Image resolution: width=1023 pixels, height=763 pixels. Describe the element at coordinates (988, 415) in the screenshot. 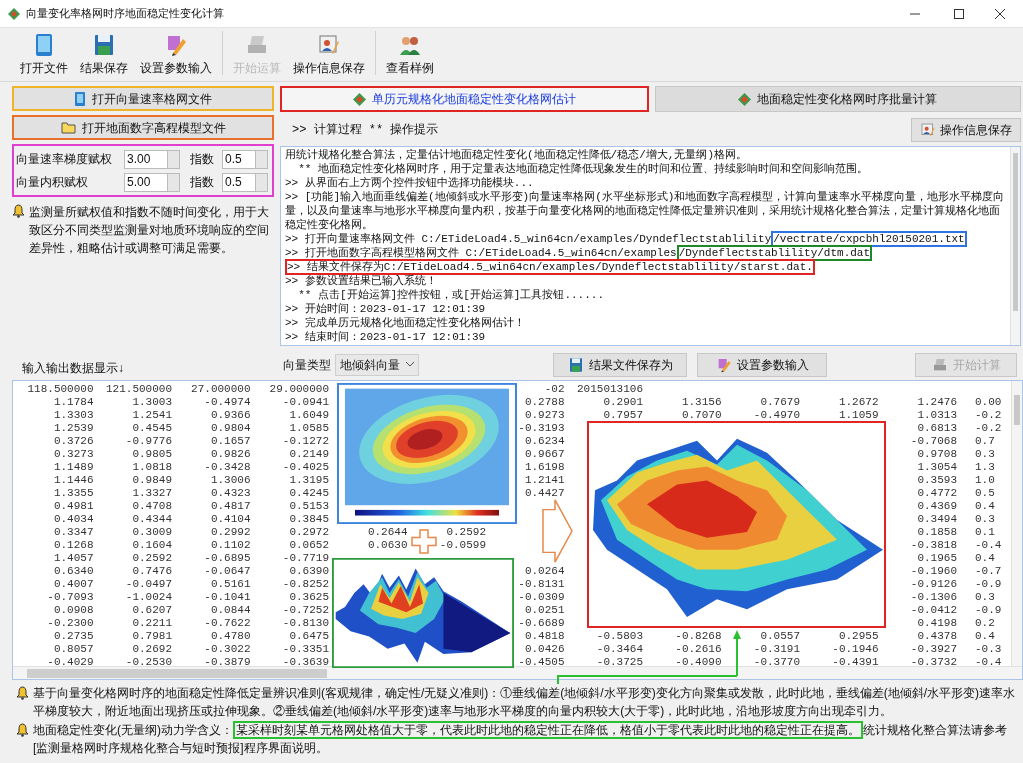

I see `table-cell: -0.2` at that location.